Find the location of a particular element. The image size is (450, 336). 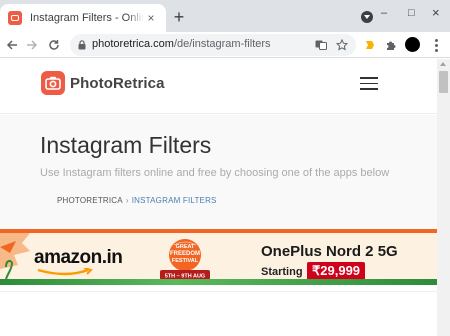

star-icon is located at coordinates (342, 45).